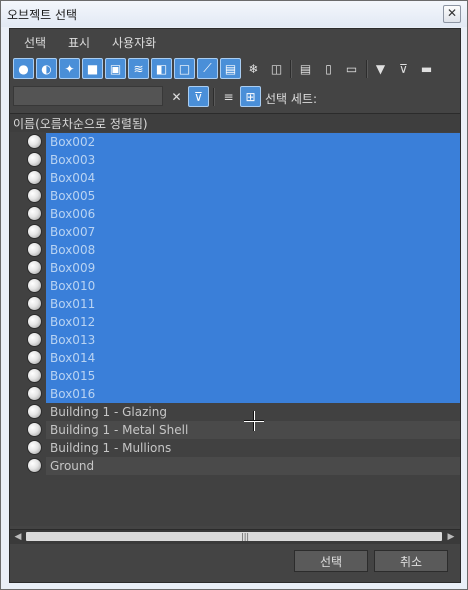 The width and height of the screenshot is (468, 590). Describe the element at coordinates (176, 96) in the screenshot. I see `clear-search-icon: ✕` at that location.